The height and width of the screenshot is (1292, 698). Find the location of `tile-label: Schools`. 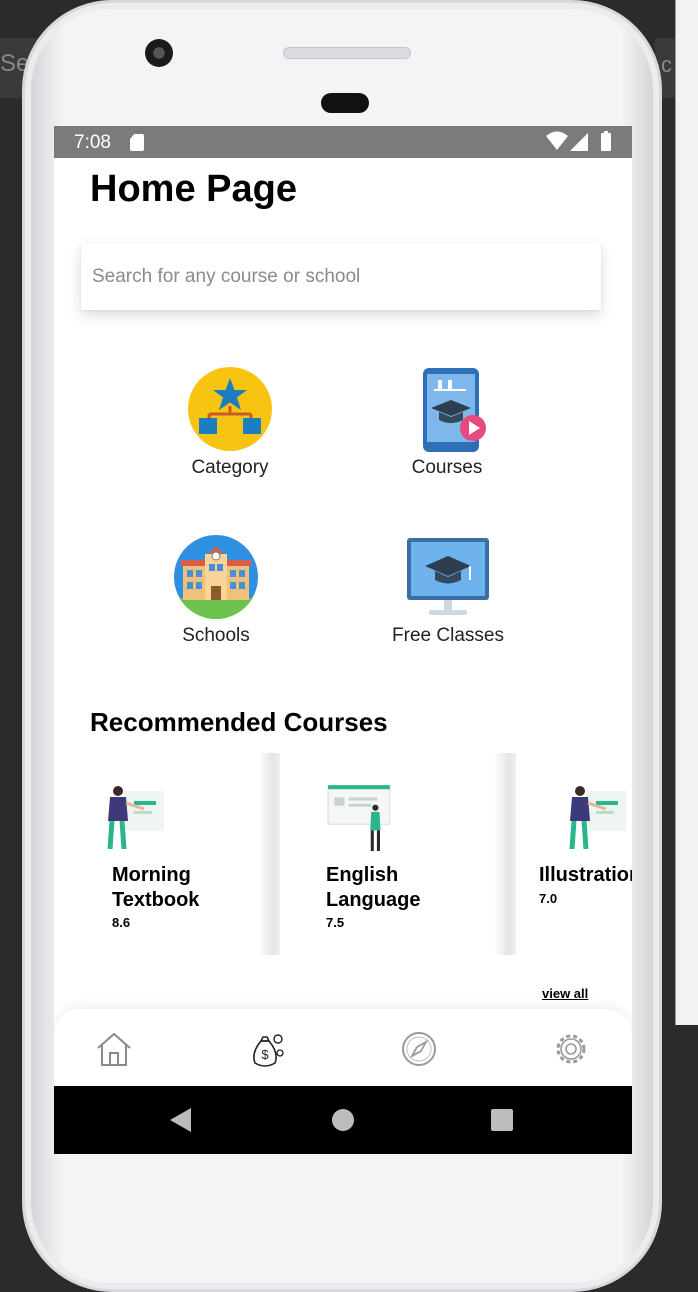

tile-label: Schools is located at coordinates (216, 635).